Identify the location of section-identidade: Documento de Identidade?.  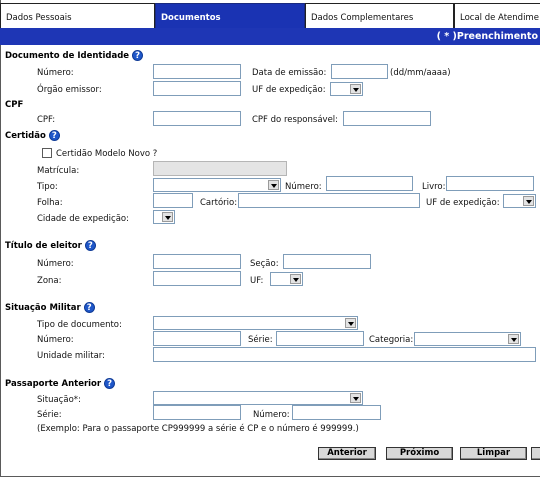
(74, 55).